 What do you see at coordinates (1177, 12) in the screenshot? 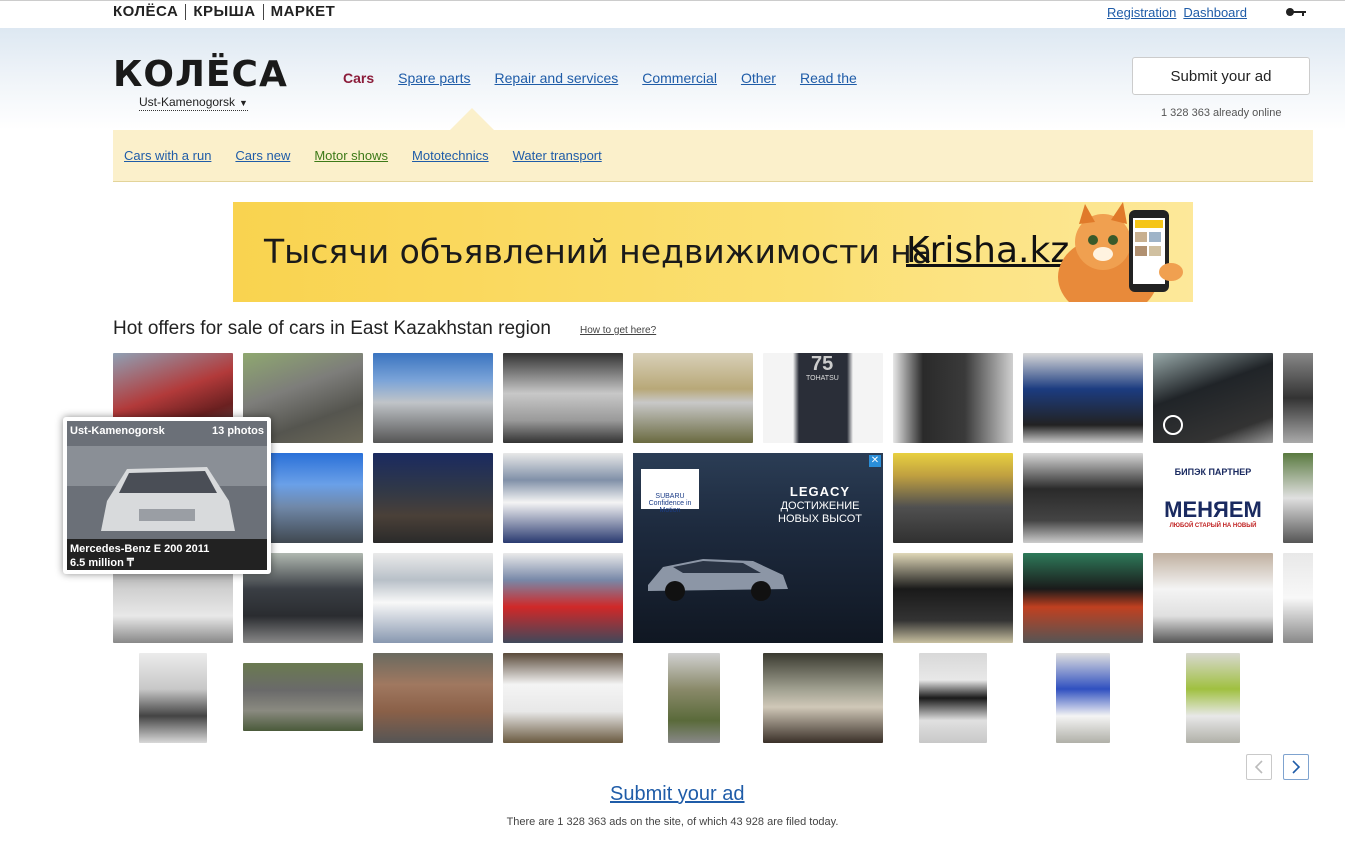
I see `account-links: Registration Dashboard` at bounding box center [1177, 12].